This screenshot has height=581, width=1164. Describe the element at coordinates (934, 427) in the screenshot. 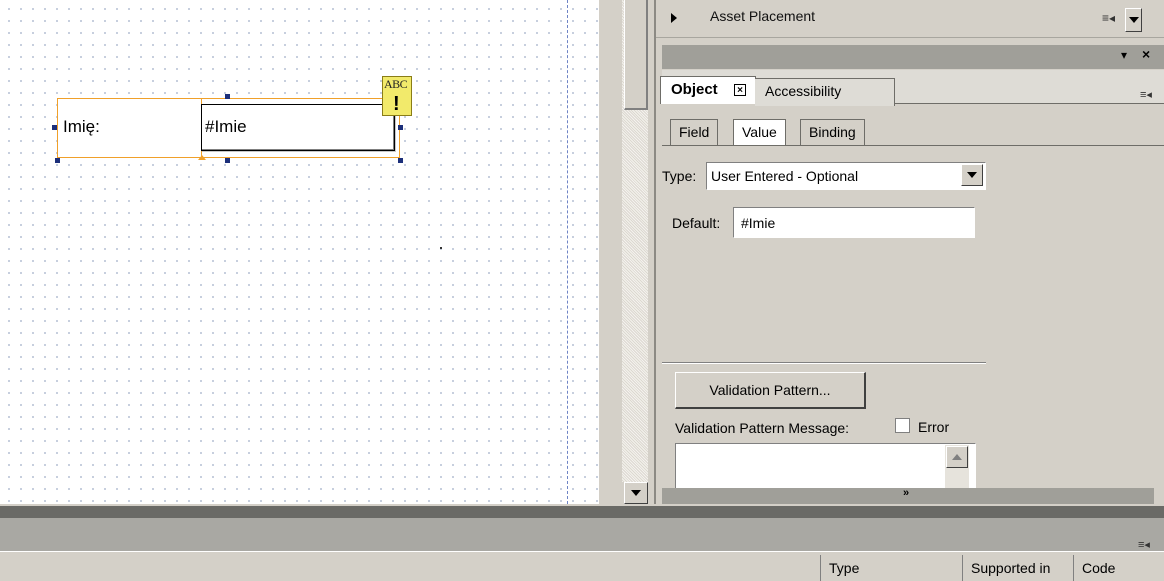

I see `error-label: Error` at that location.